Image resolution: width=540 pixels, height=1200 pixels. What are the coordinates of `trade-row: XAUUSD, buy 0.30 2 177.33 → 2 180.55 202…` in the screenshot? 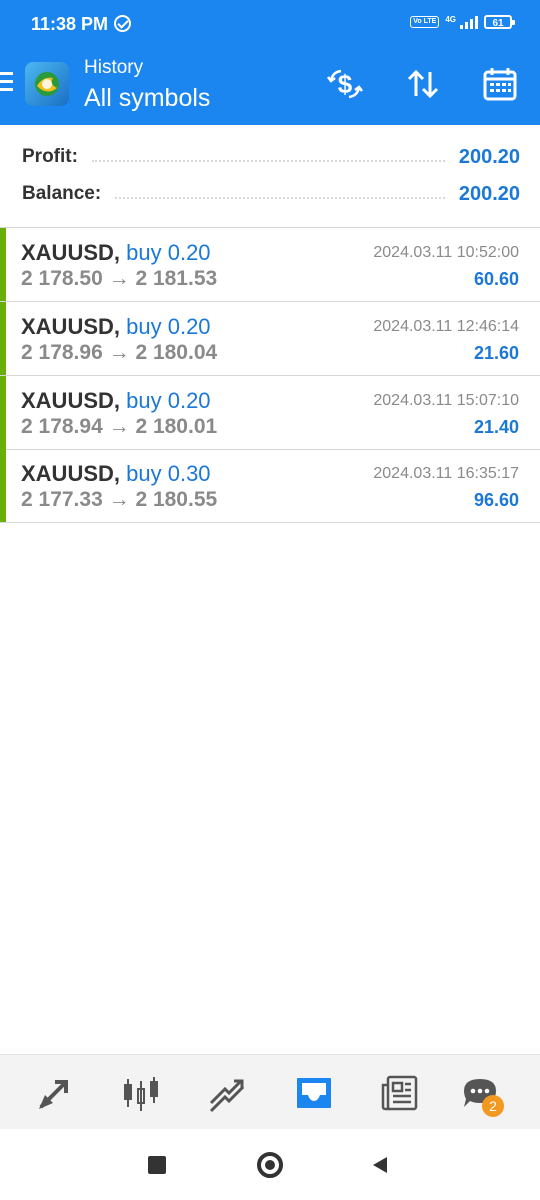 It's located at (270, 486).